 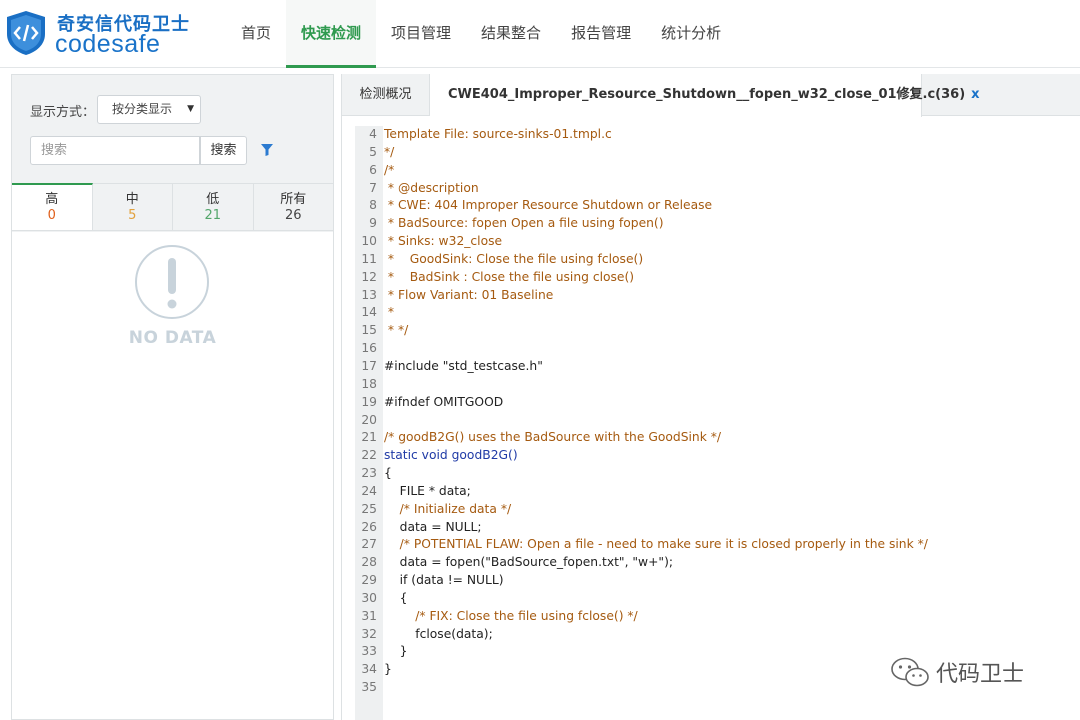 What do you see at coordinates (52, 199) in the screenshot?
I see `tab-label: 高` at bounding box center [52, 199].